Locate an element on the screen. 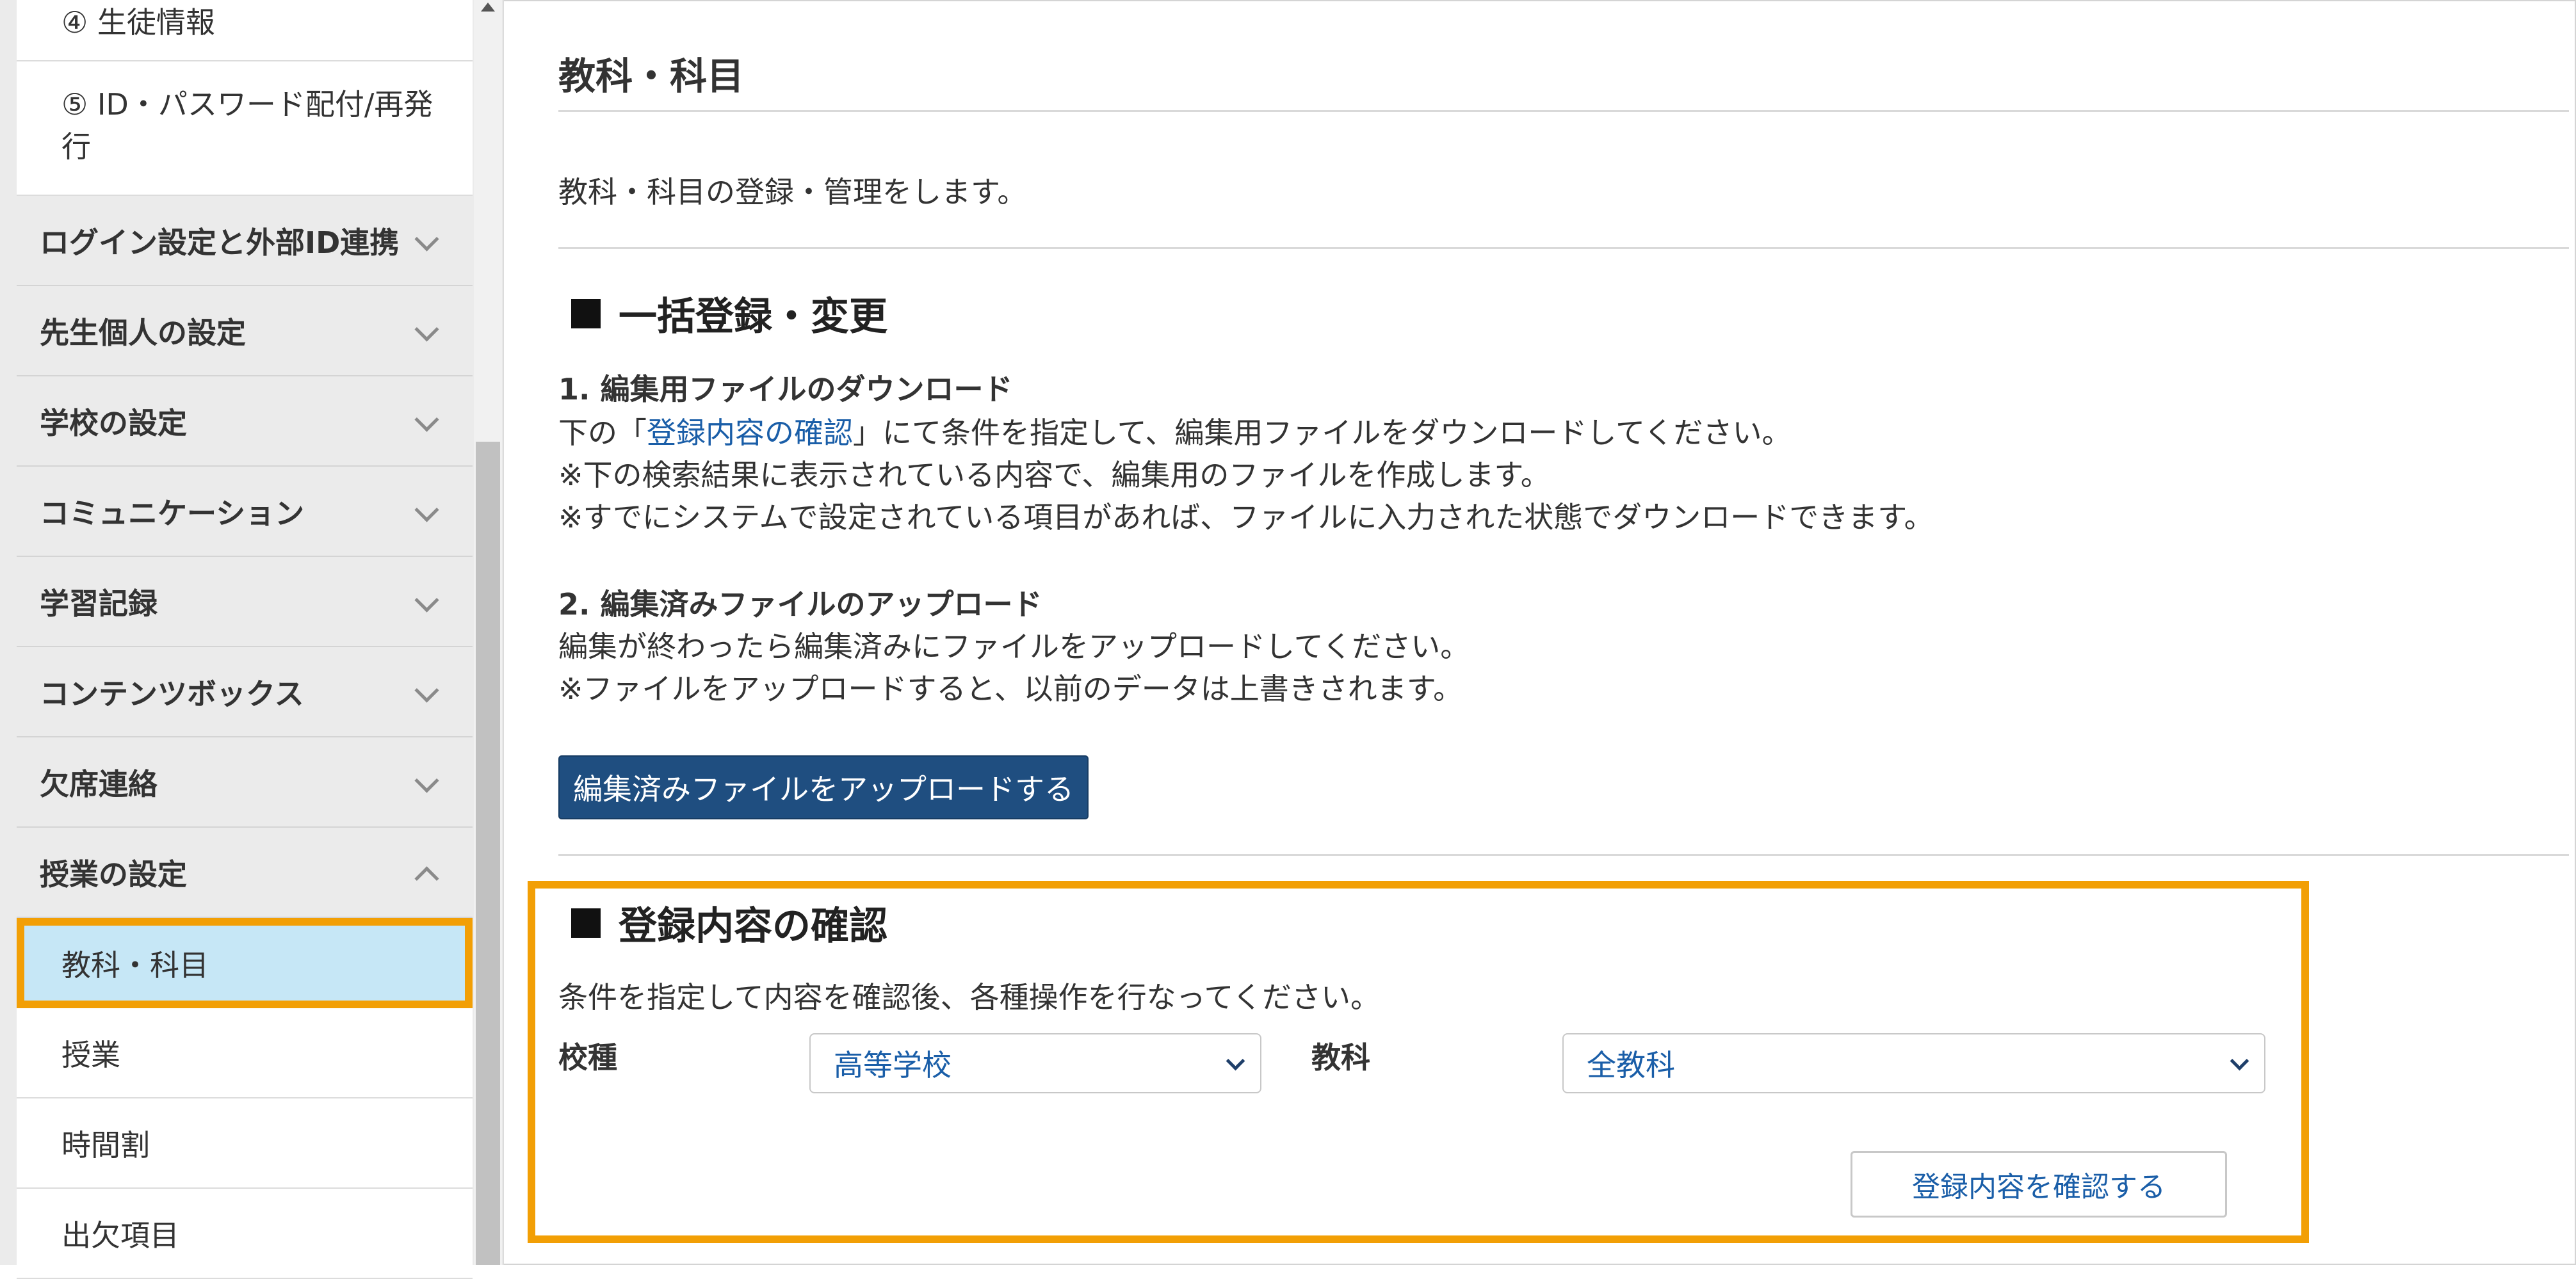 Image resolution: width=2576 pixels, height=1279 pixels. sidebar-item-label: ⑤ ID・パスワード配付/再発行 is located at coordinates (247, 125).